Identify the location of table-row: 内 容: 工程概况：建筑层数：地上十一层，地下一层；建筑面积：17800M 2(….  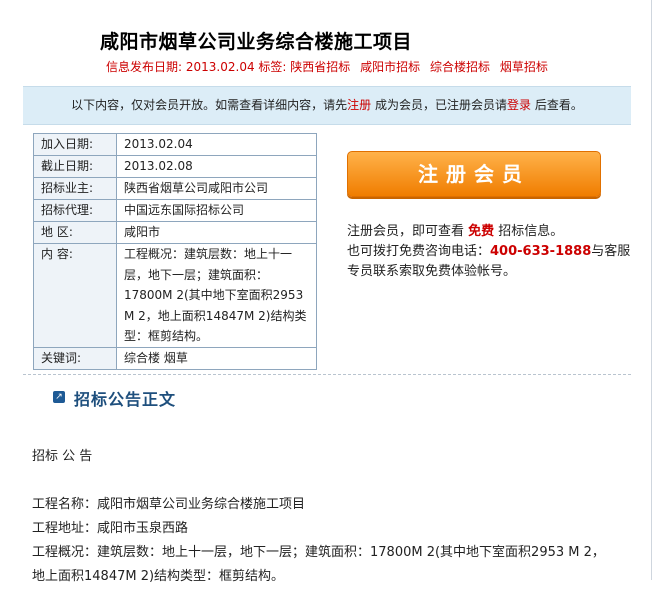
(175, 295).